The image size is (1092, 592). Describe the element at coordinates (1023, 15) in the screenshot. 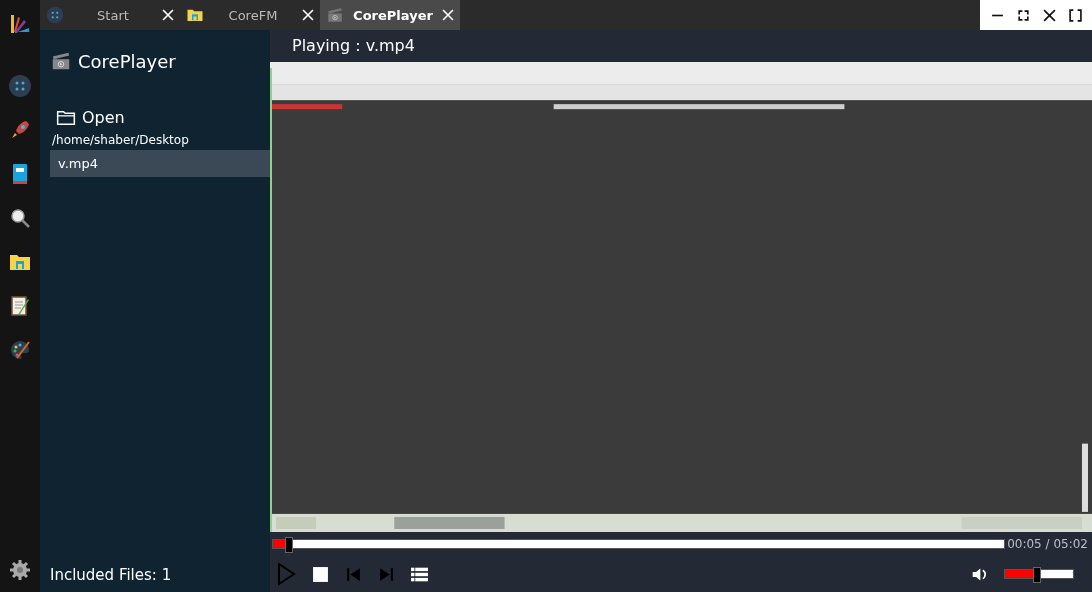

I see `maximize-icon` at that location.